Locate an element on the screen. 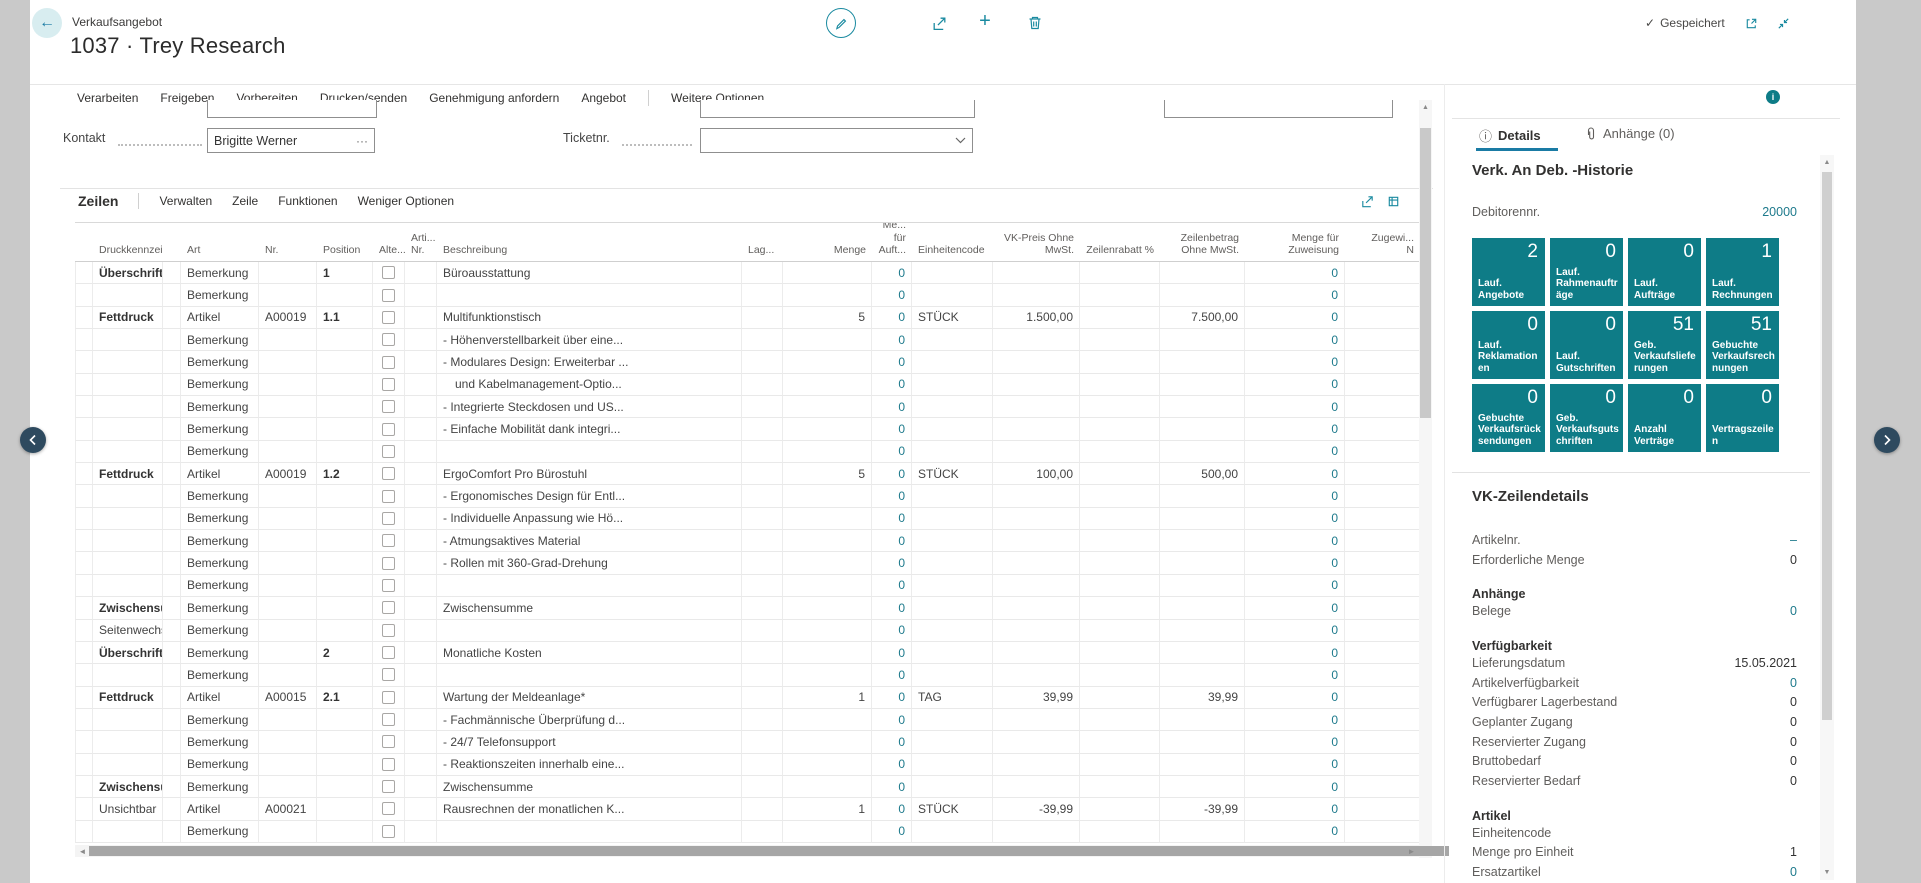 The width and height of the screenshot is (1921, 883). cell-druck is located at coordinates (128, 340).